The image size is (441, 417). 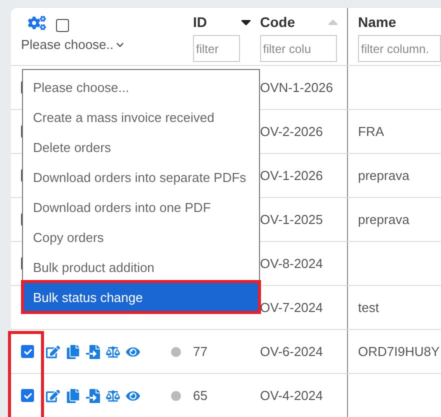 What do you see at coordinates (291, 307) in the screenshot?
I see `code-text: OV-7-2024` at bounding box center [291, 307].